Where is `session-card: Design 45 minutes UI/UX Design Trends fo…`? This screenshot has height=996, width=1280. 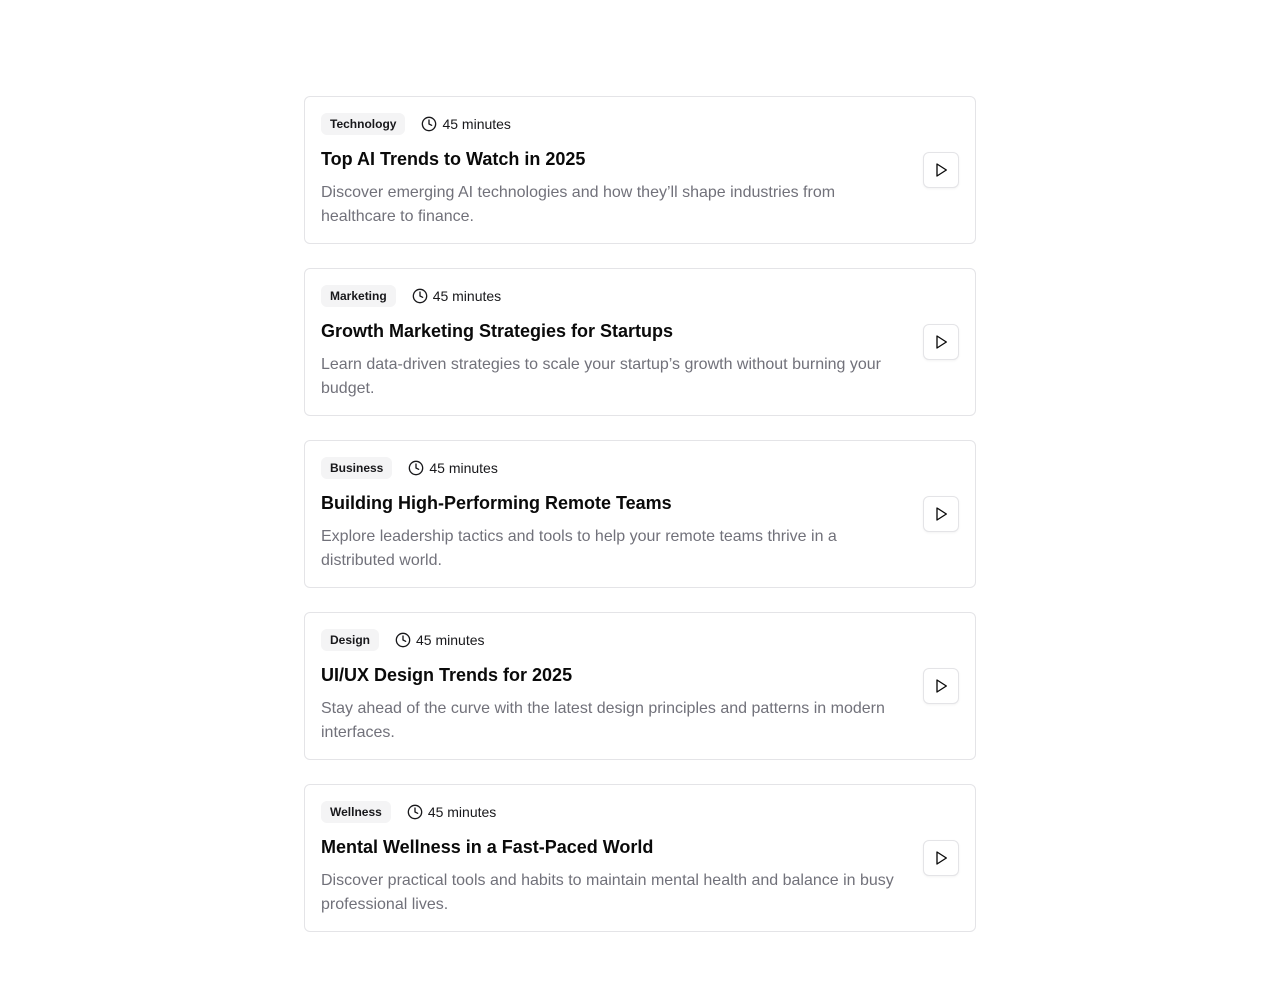
session-card: Design 45 minutes UI/UX Design Trends fo… is located at coordinates (640, 686).